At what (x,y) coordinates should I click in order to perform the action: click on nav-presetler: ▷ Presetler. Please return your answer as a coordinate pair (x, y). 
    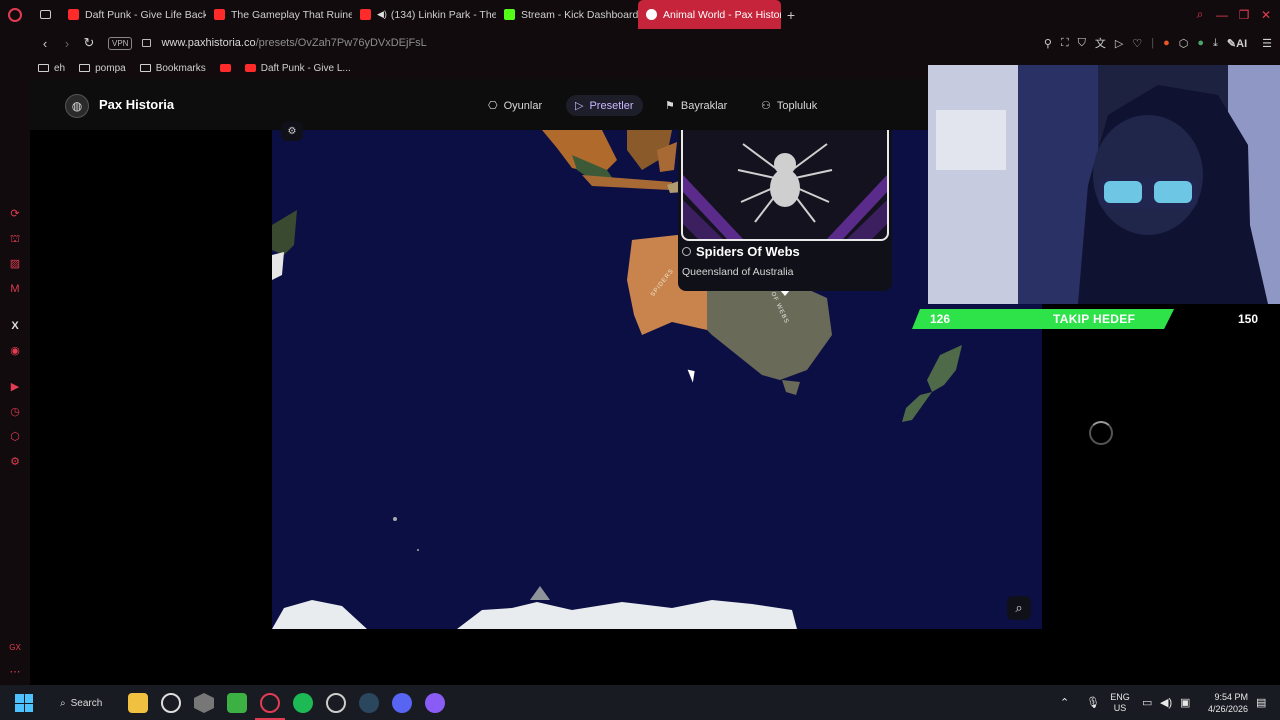
    Looking at the image, I should click on (604, 105).